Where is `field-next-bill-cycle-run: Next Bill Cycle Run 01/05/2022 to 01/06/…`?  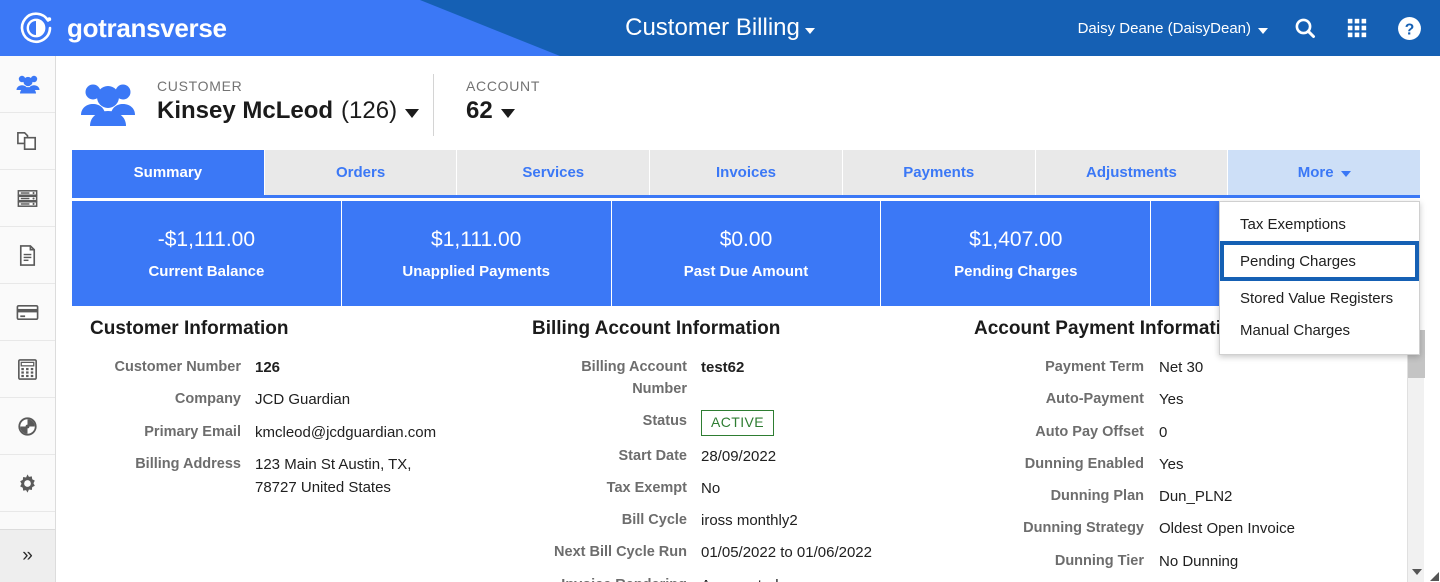
field-next-bill-cycle-run: Next Bill Cycle Run 01/05/2022 to 01/06/… is located at coordinates (757, 552).